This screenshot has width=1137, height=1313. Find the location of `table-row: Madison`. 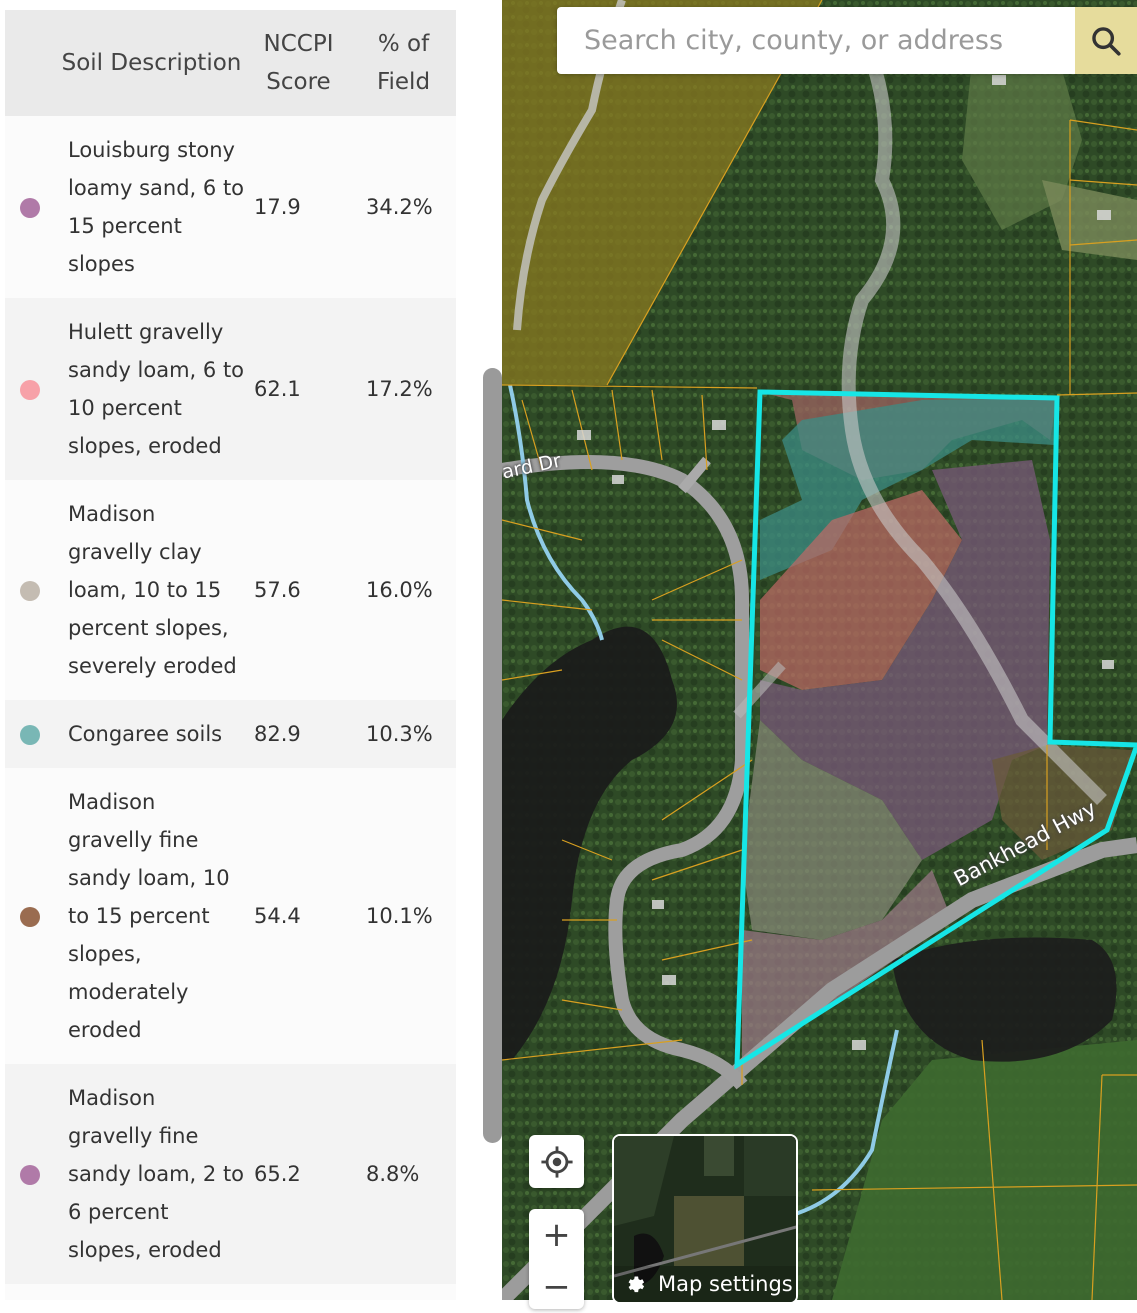

table-row: Madison is located at coordinates (230, 1292).